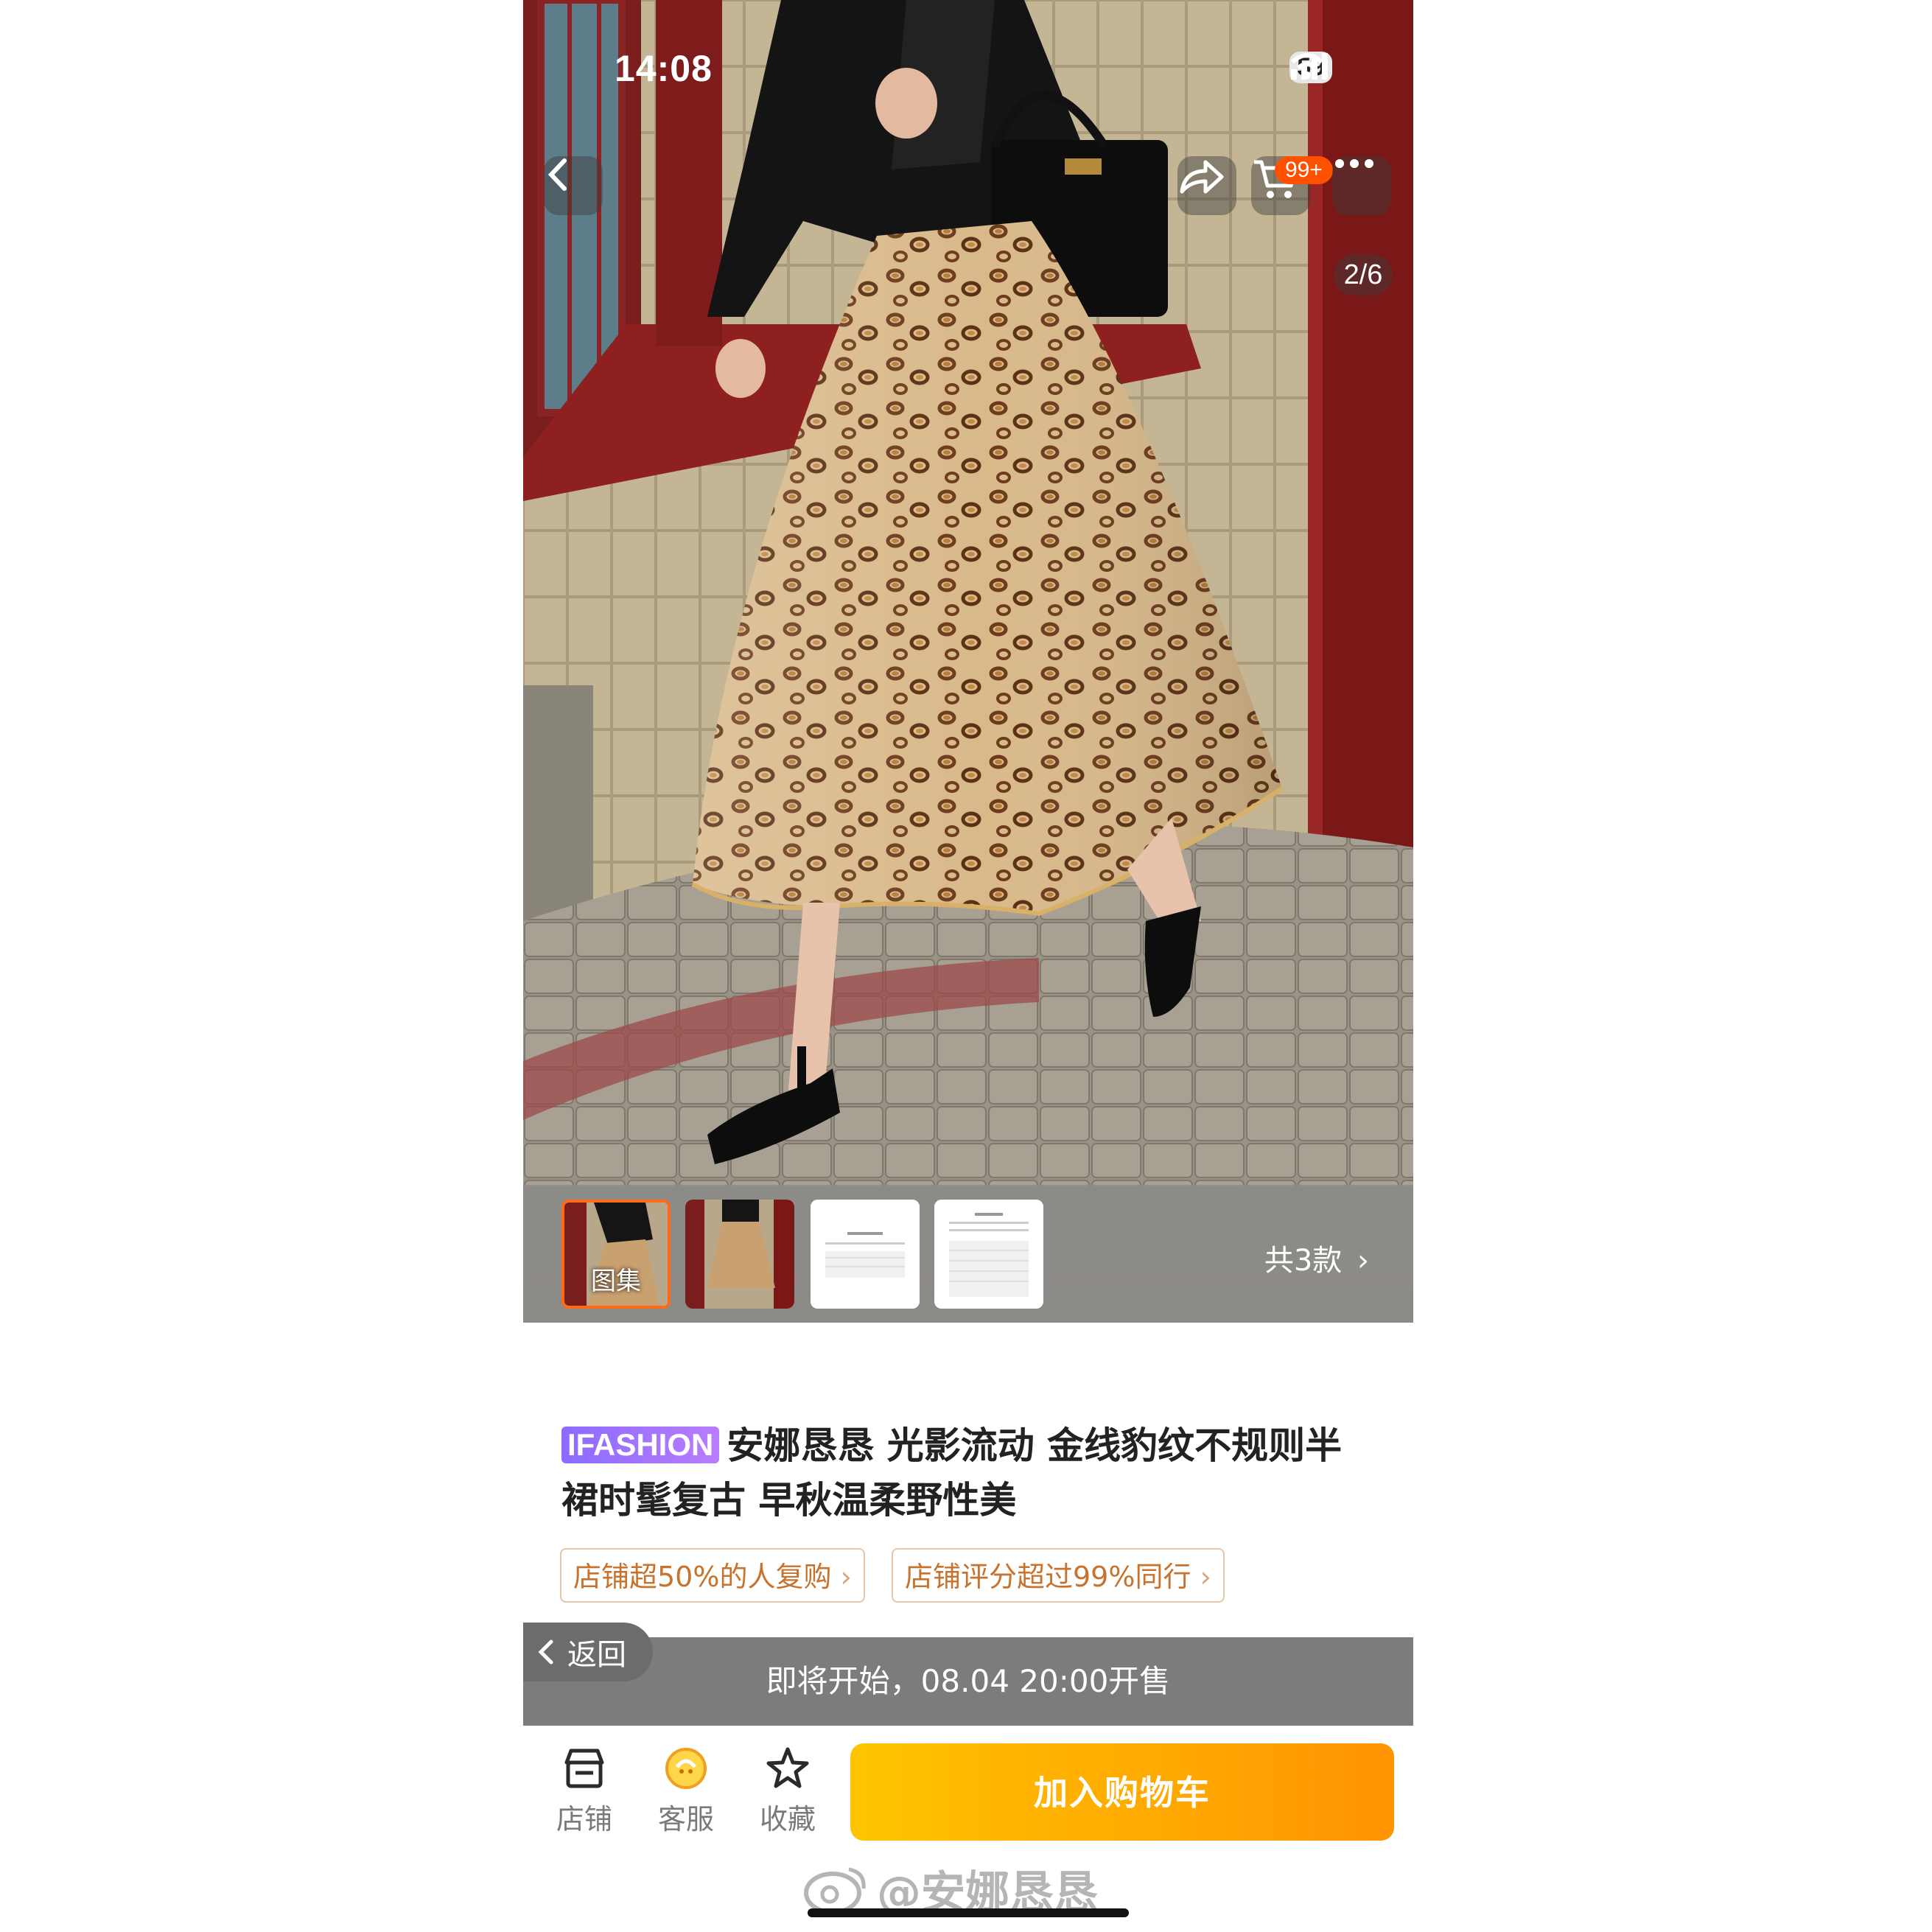 This screenshot has height=1932, width=1932. I want to click on thumbnail-gallery-label: 图集, so click(616, 1281).